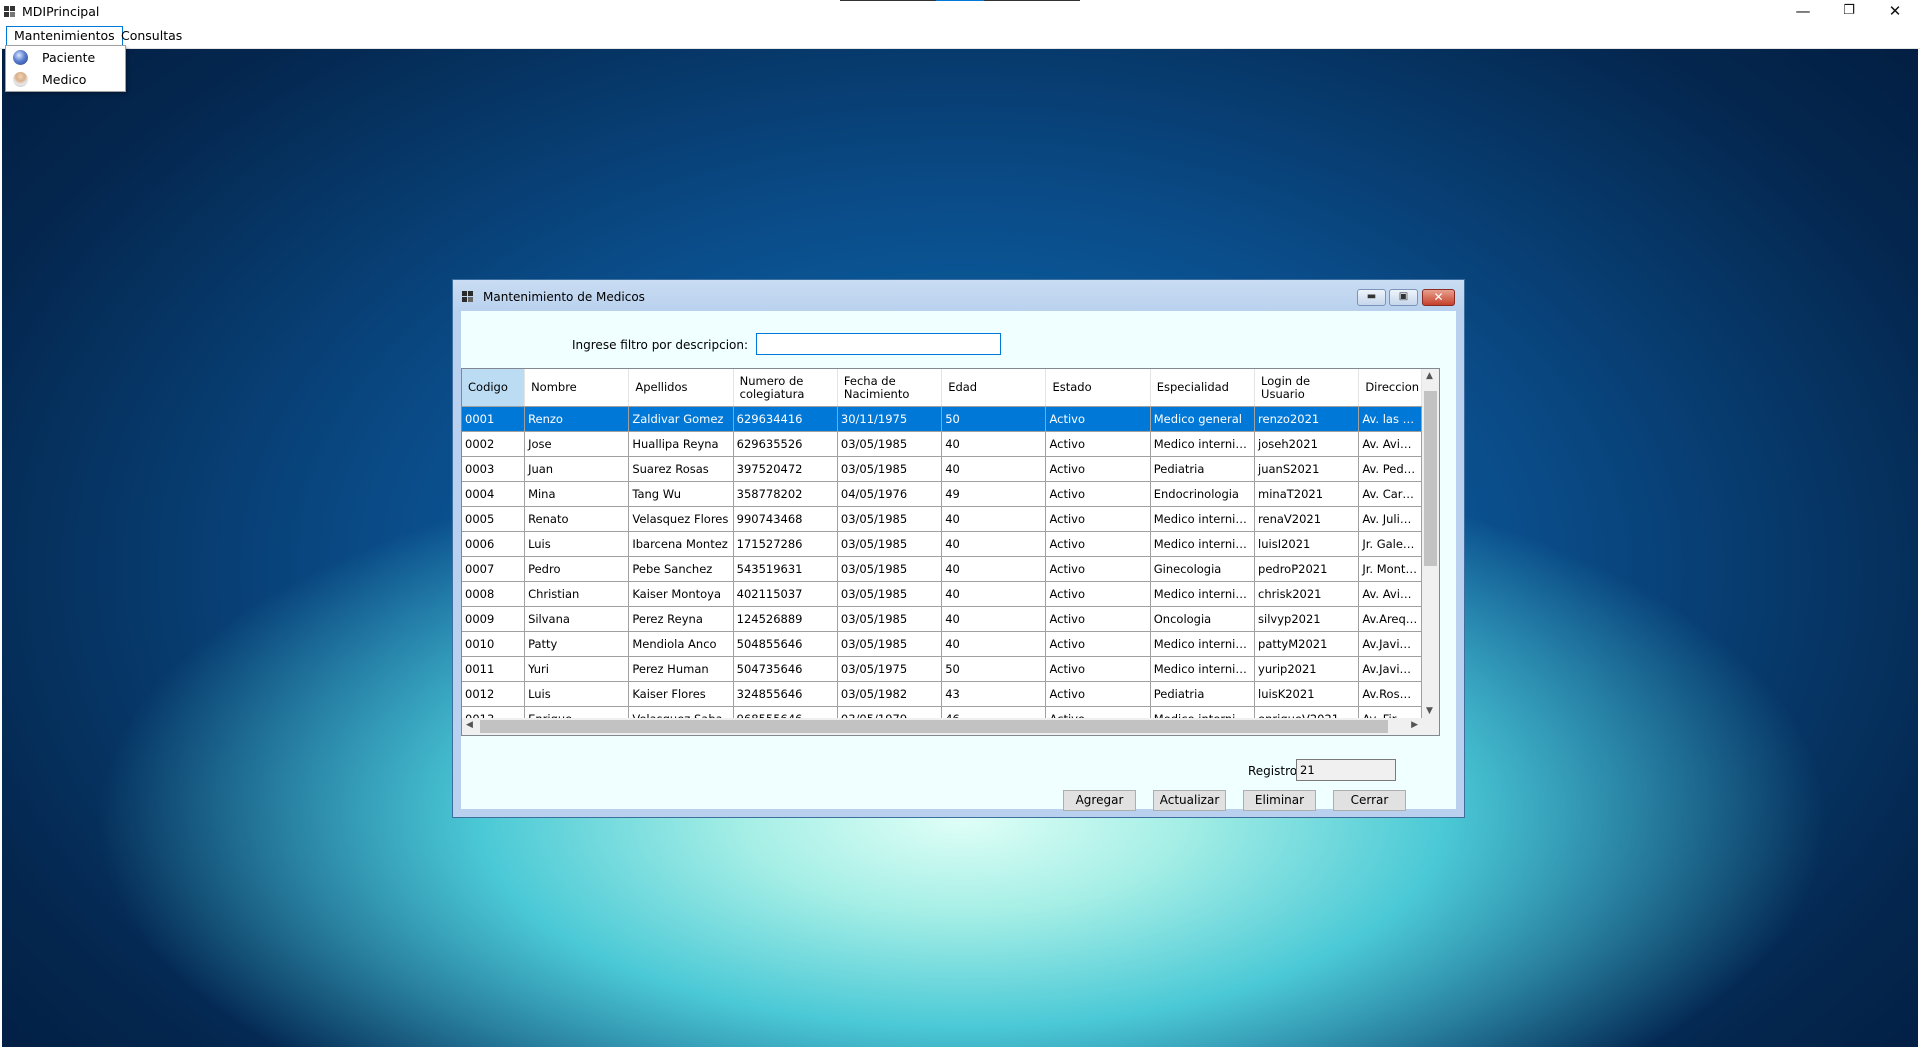 This screenshot has height=1050, width=1920. I want to click on table-cell: yurip2021, so click(1307, 669).